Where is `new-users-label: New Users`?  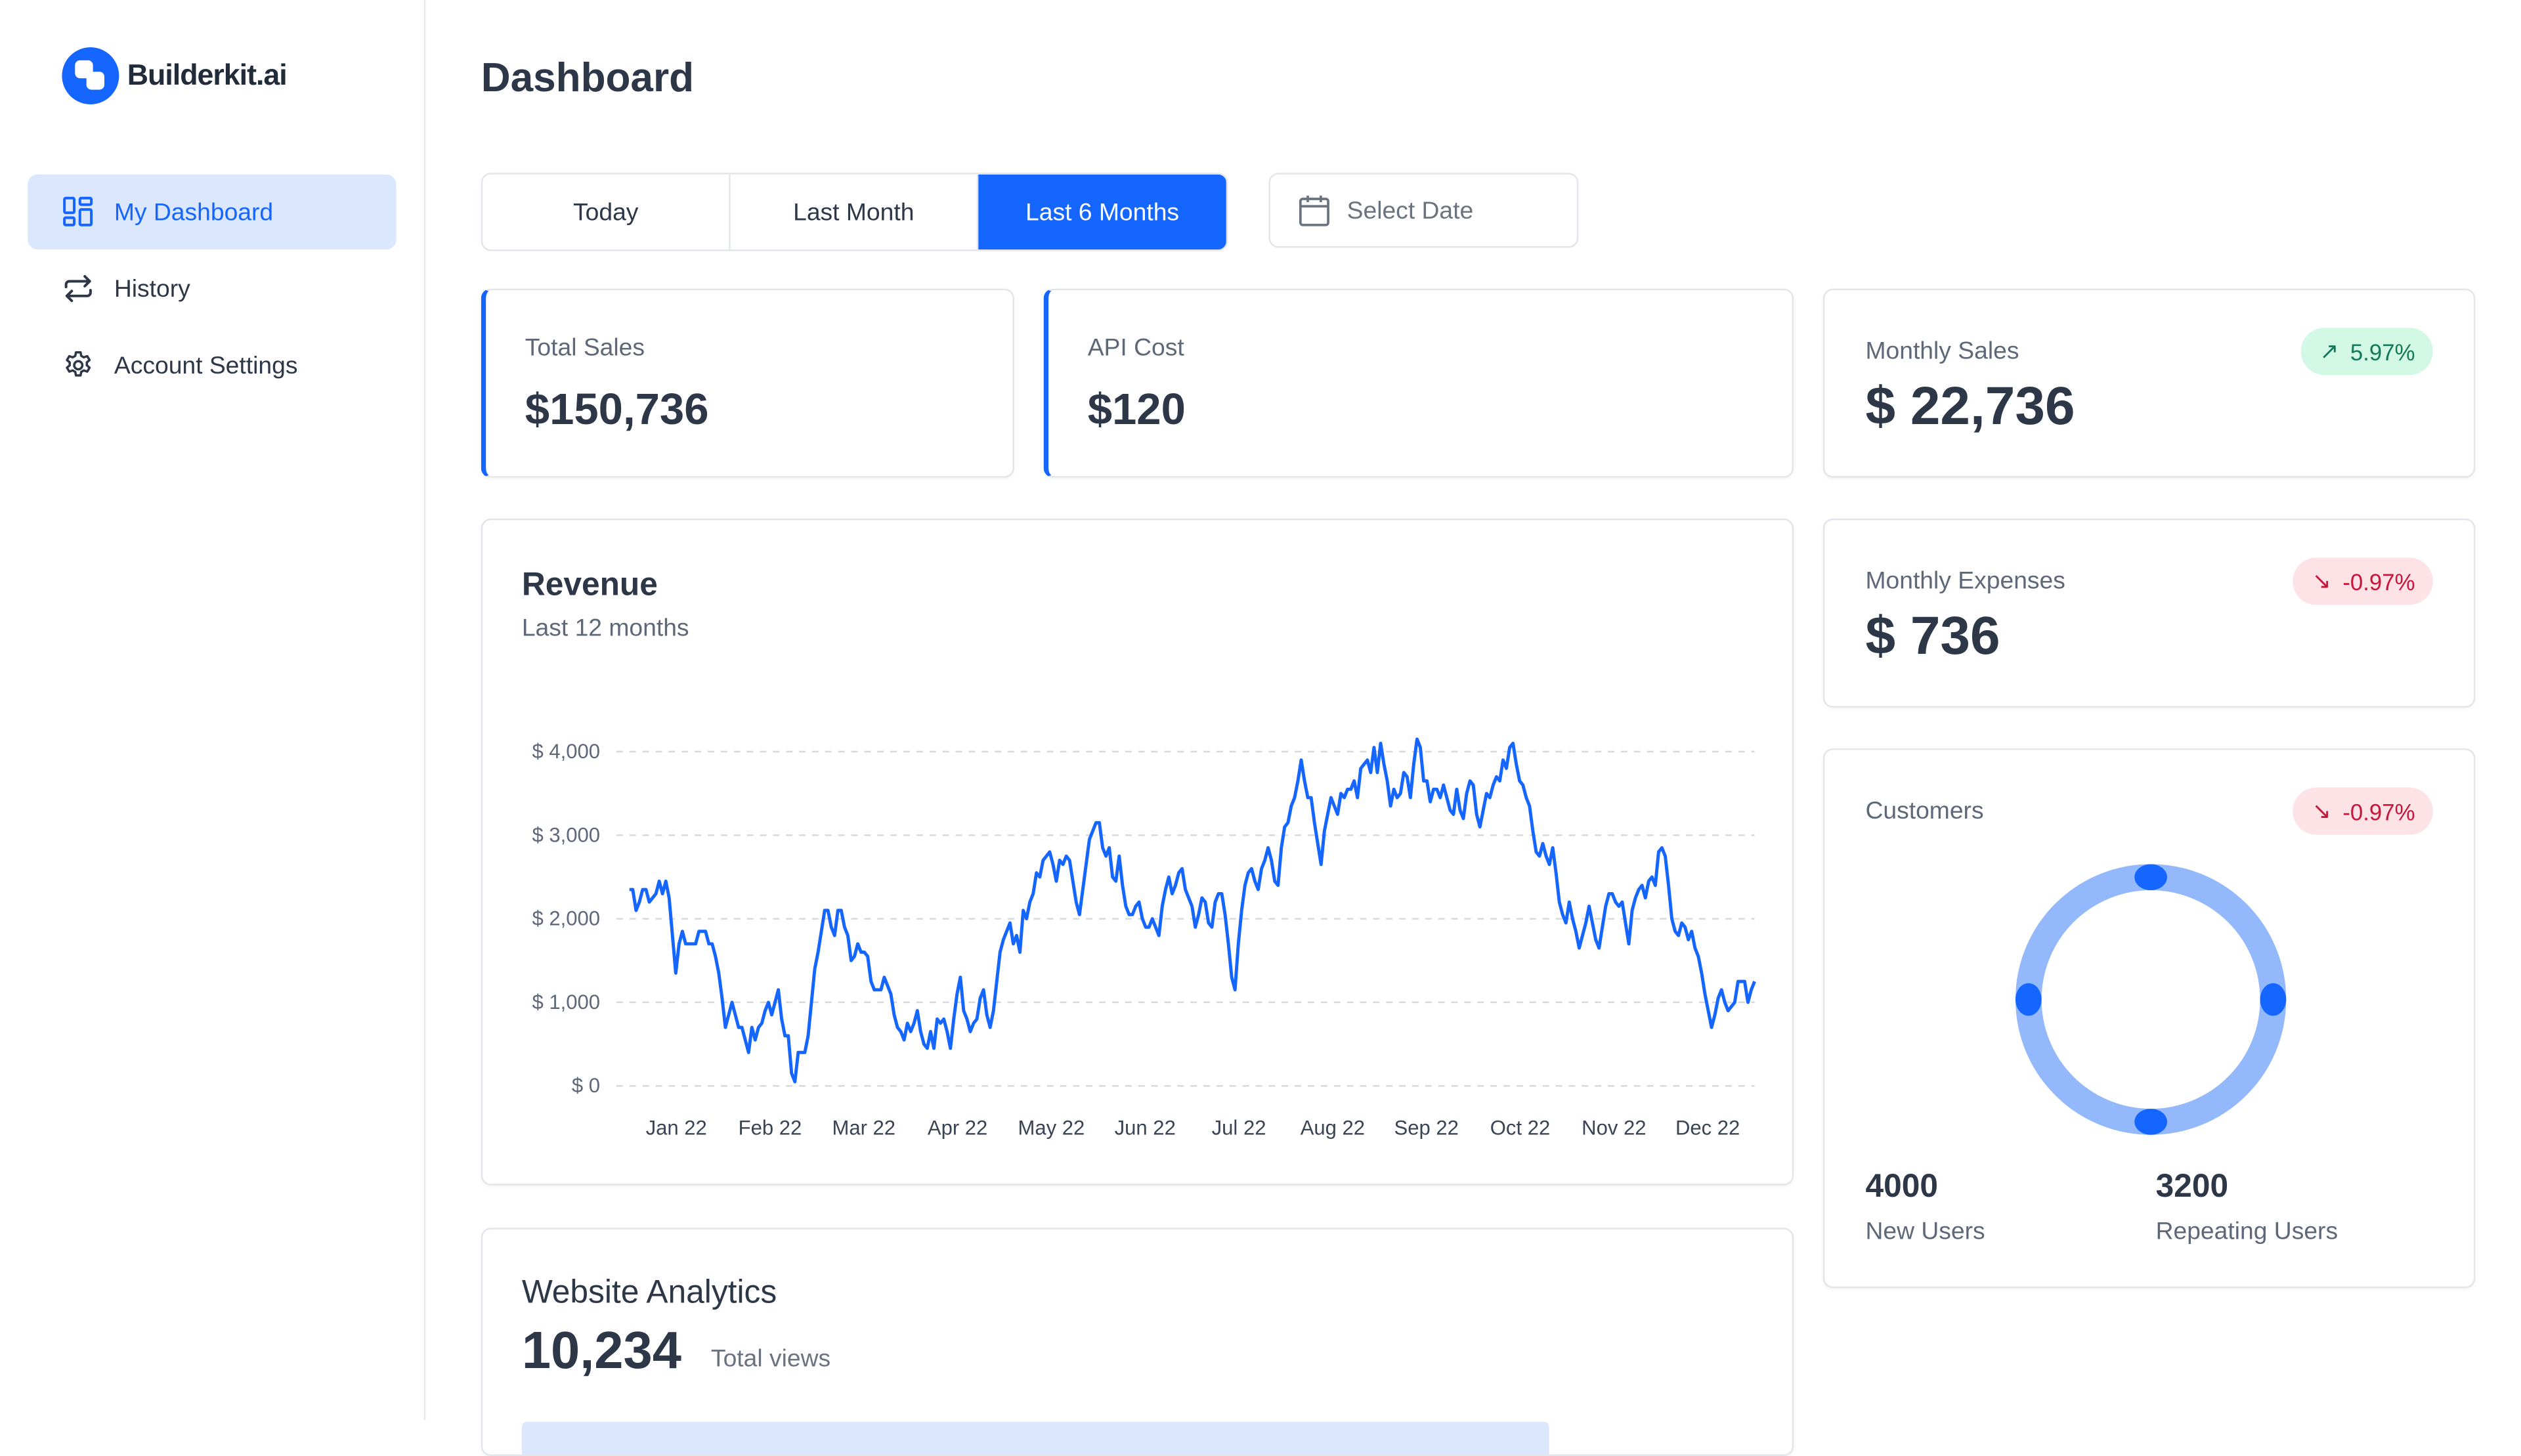
new-users-label: New Users is located at coordinates (1925, 1232).